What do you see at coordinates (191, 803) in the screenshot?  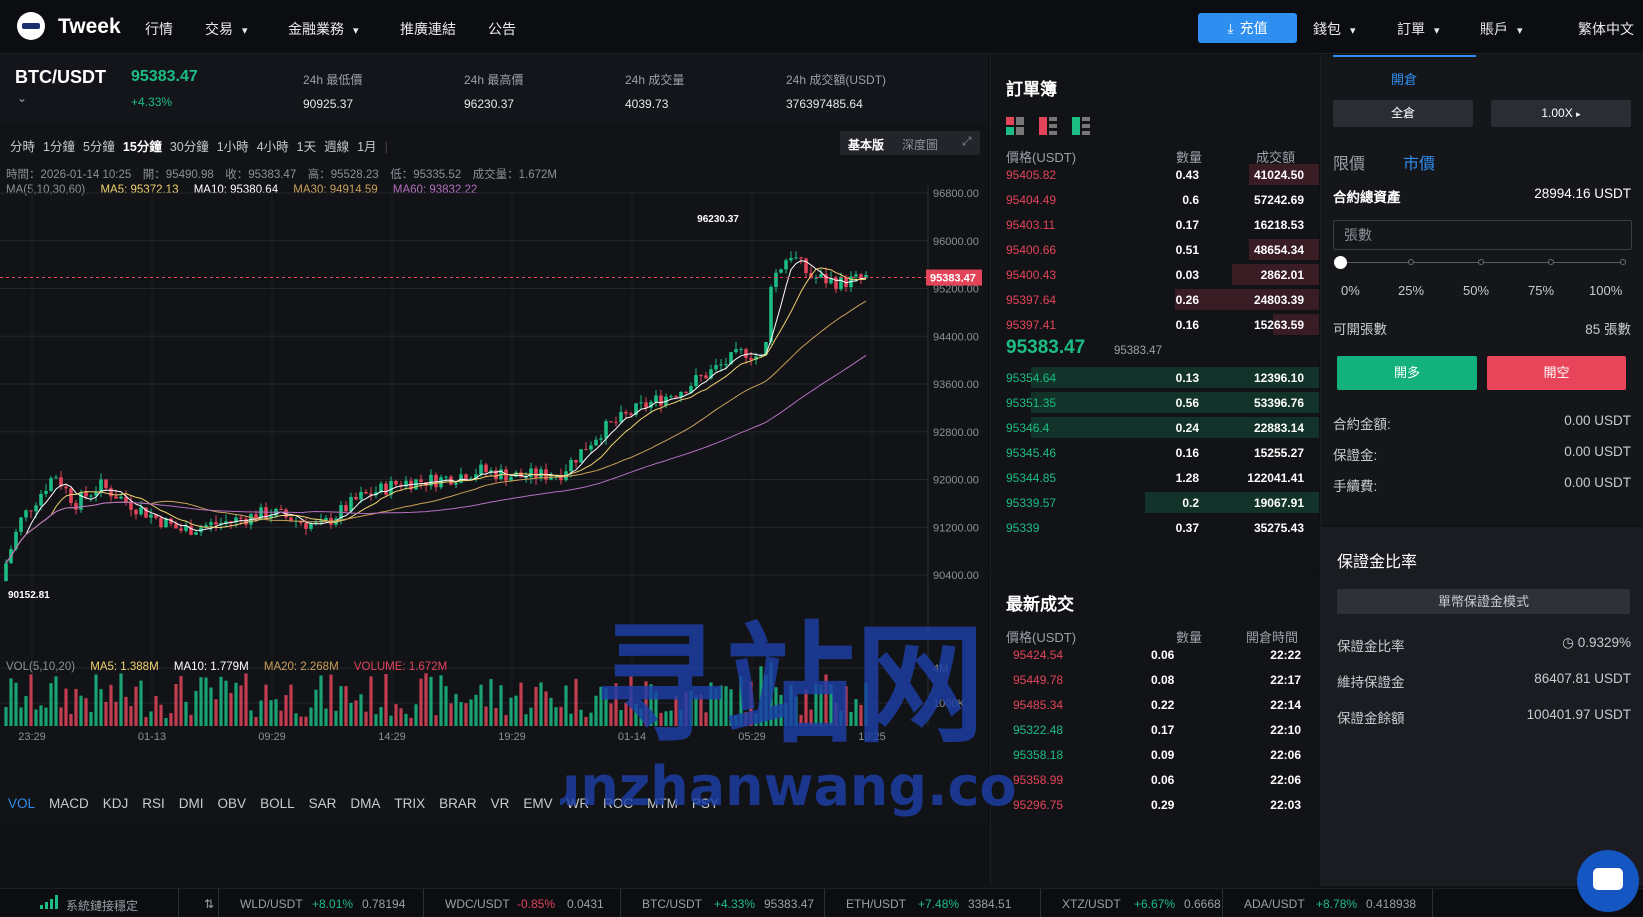 I see `indicator-dmi: DMI` at bounding box center [191, 803].